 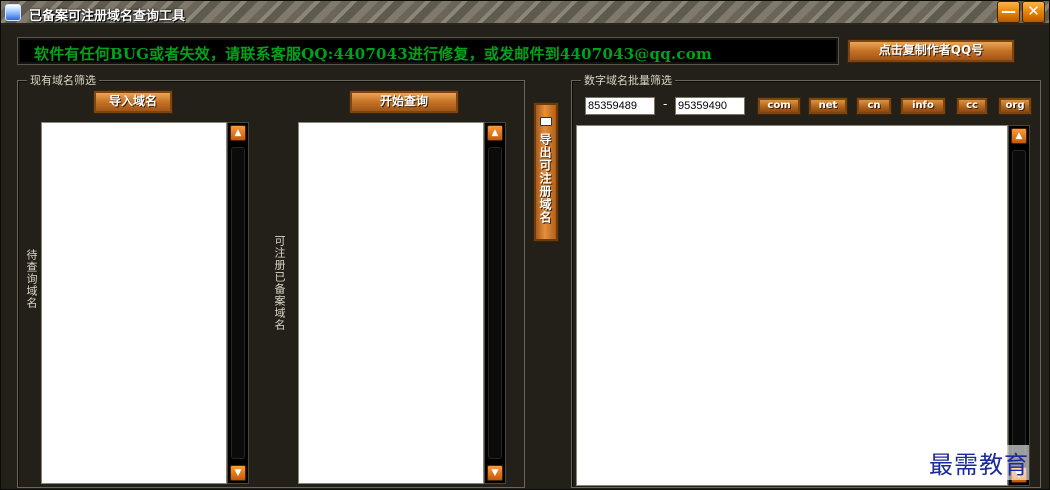 I want to click on export-button-label: 导出可注册域名, so click(x=545, y=178).